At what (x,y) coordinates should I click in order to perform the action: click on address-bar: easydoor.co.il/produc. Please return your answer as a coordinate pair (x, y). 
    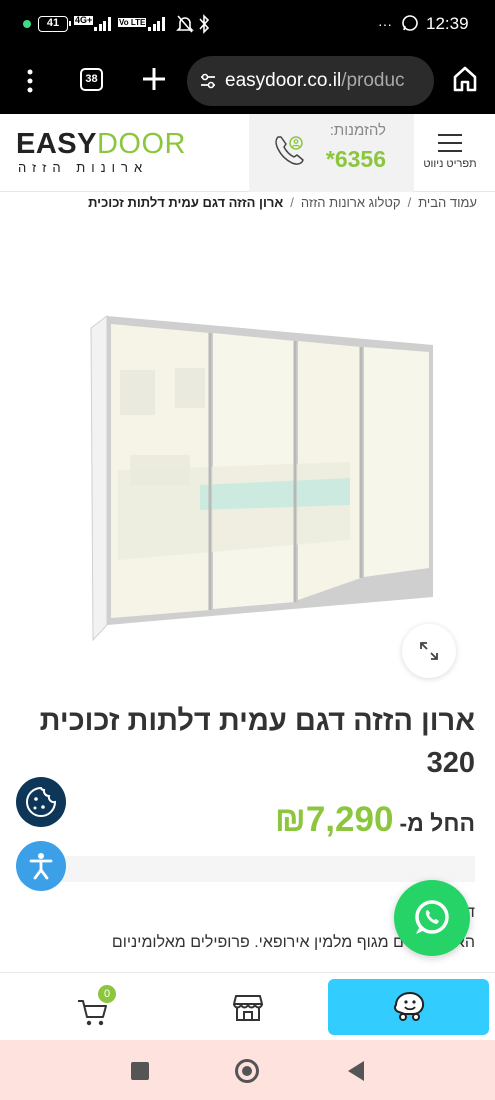
    Looking at the image, I should click on (310, 81).